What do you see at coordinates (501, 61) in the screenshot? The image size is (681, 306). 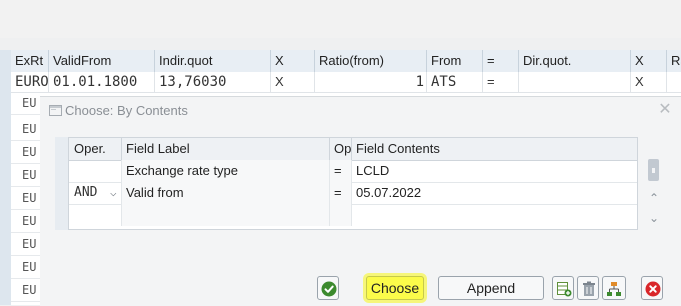 I see `col-header-equals: =` at bounding box center [501, 61].